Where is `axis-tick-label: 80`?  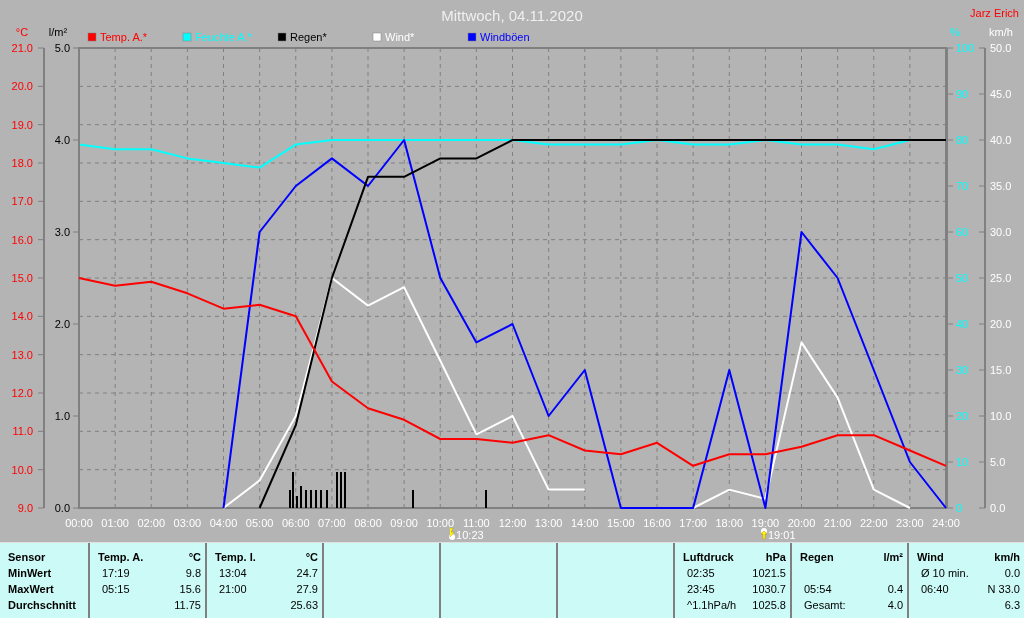 axis-tick-label: 80 is located at coordinates (962, 140).